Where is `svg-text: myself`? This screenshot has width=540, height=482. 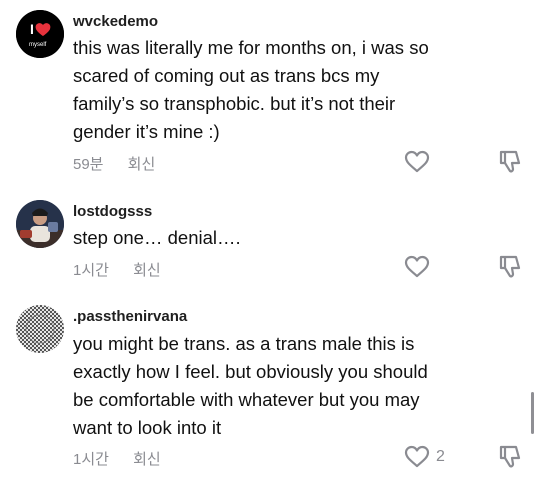 svg-text: myself is located at coordinates (38, 45).